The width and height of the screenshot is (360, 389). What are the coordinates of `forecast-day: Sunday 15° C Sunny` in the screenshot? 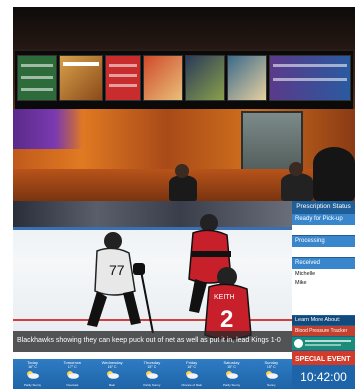 It's located at (271, 374).